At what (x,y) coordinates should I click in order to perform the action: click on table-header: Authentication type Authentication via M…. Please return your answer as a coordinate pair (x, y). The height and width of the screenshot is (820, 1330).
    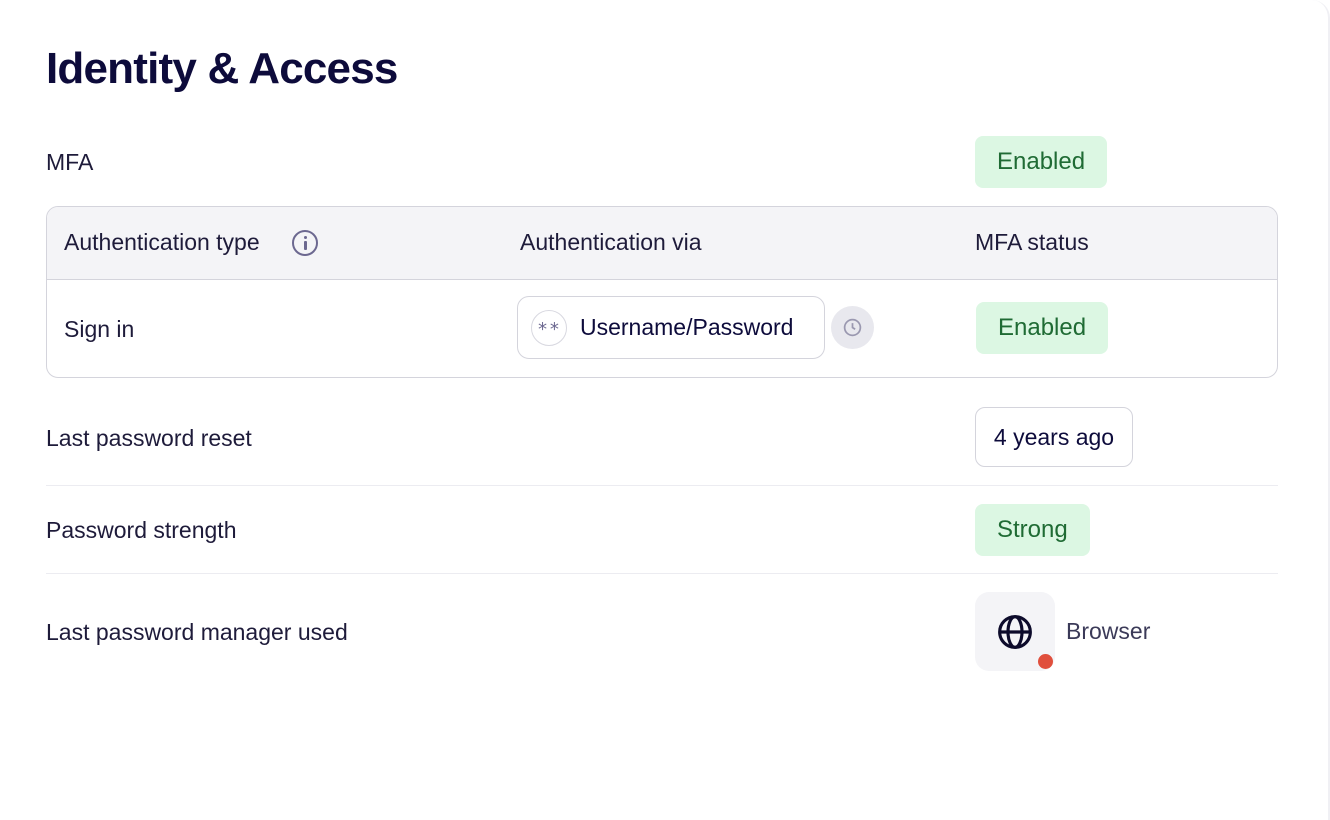
    Looking at the image, I should click on (662, 243).